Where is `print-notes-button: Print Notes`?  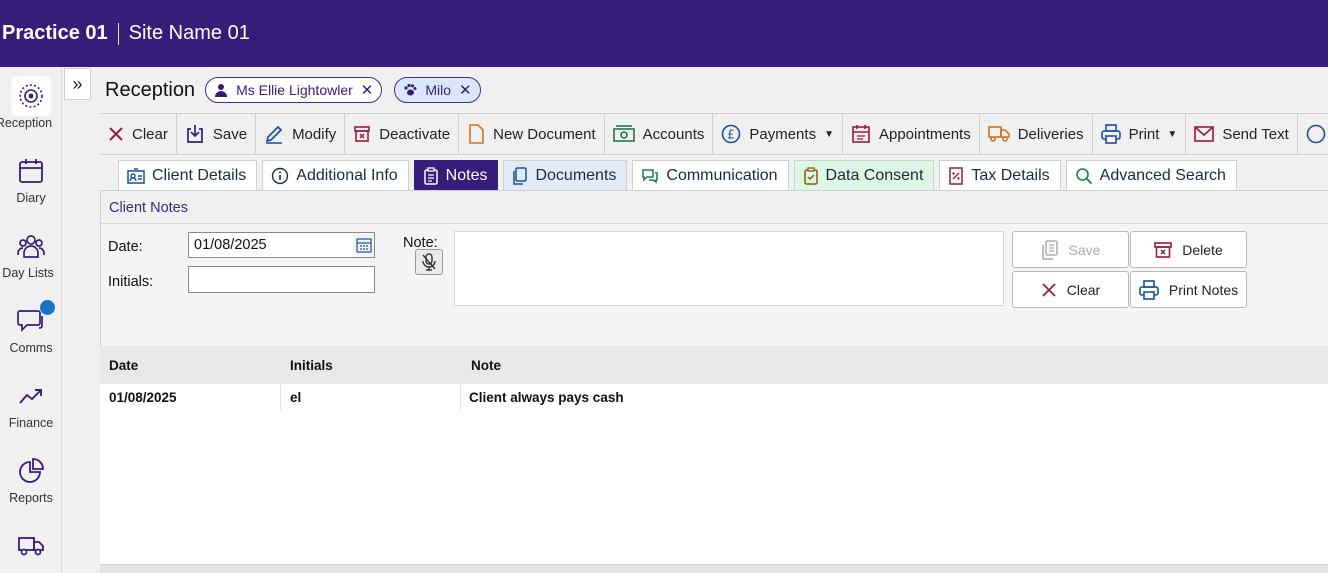
print-notes-button: Print Notes is located at coordinates (1188, 289).